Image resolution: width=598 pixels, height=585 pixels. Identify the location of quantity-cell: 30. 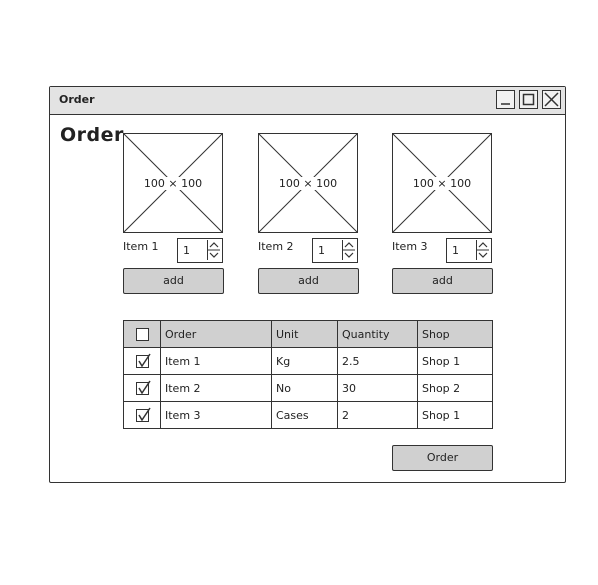
(377, 388).